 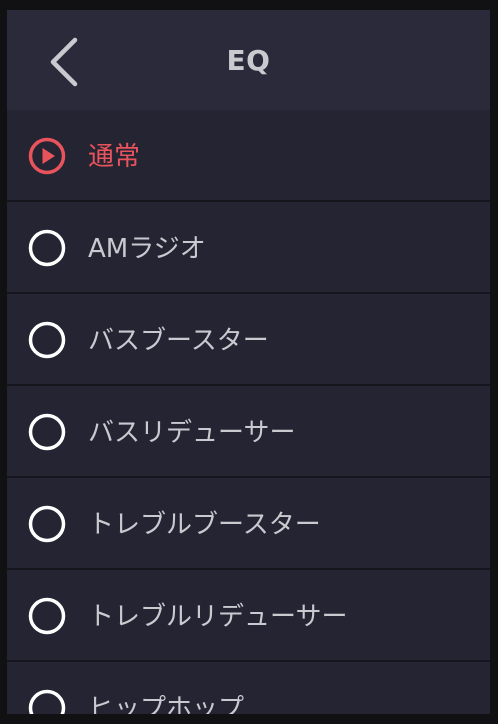 I want to click on chevron-left-icon, so click(x=64, y=62).